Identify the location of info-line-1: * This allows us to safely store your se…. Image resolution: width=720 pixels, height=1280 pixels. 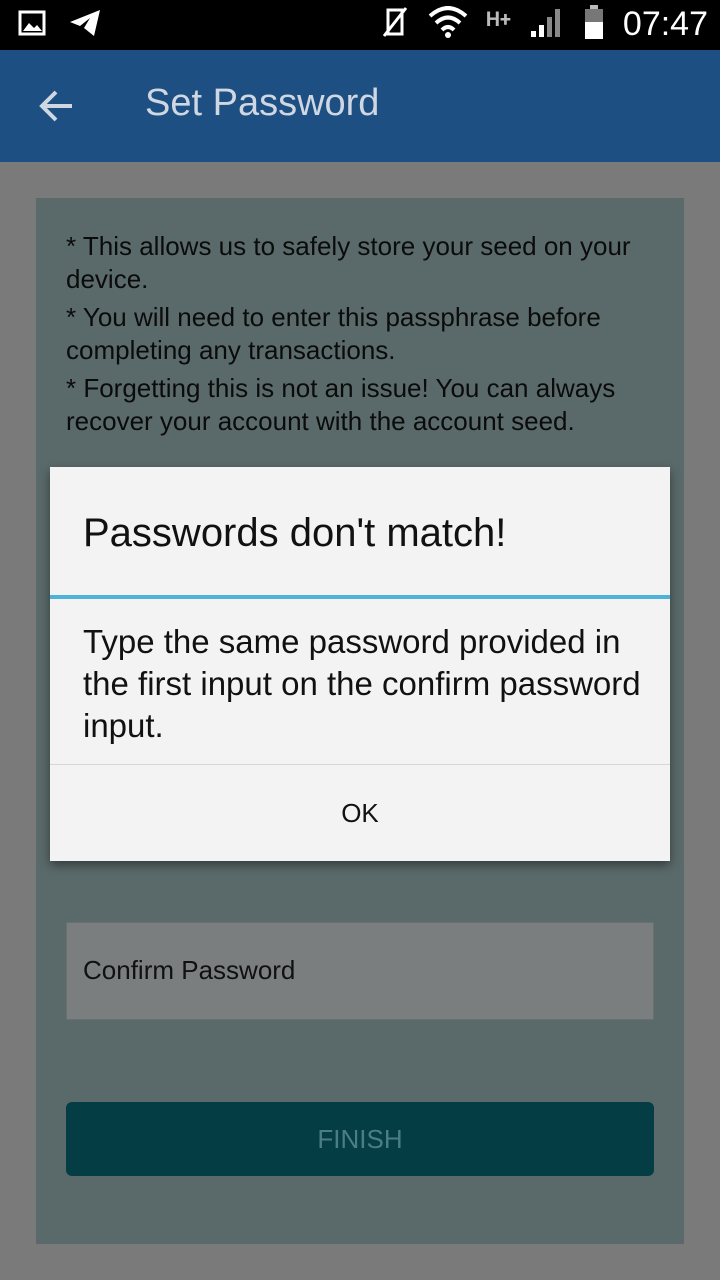
(348, 262).